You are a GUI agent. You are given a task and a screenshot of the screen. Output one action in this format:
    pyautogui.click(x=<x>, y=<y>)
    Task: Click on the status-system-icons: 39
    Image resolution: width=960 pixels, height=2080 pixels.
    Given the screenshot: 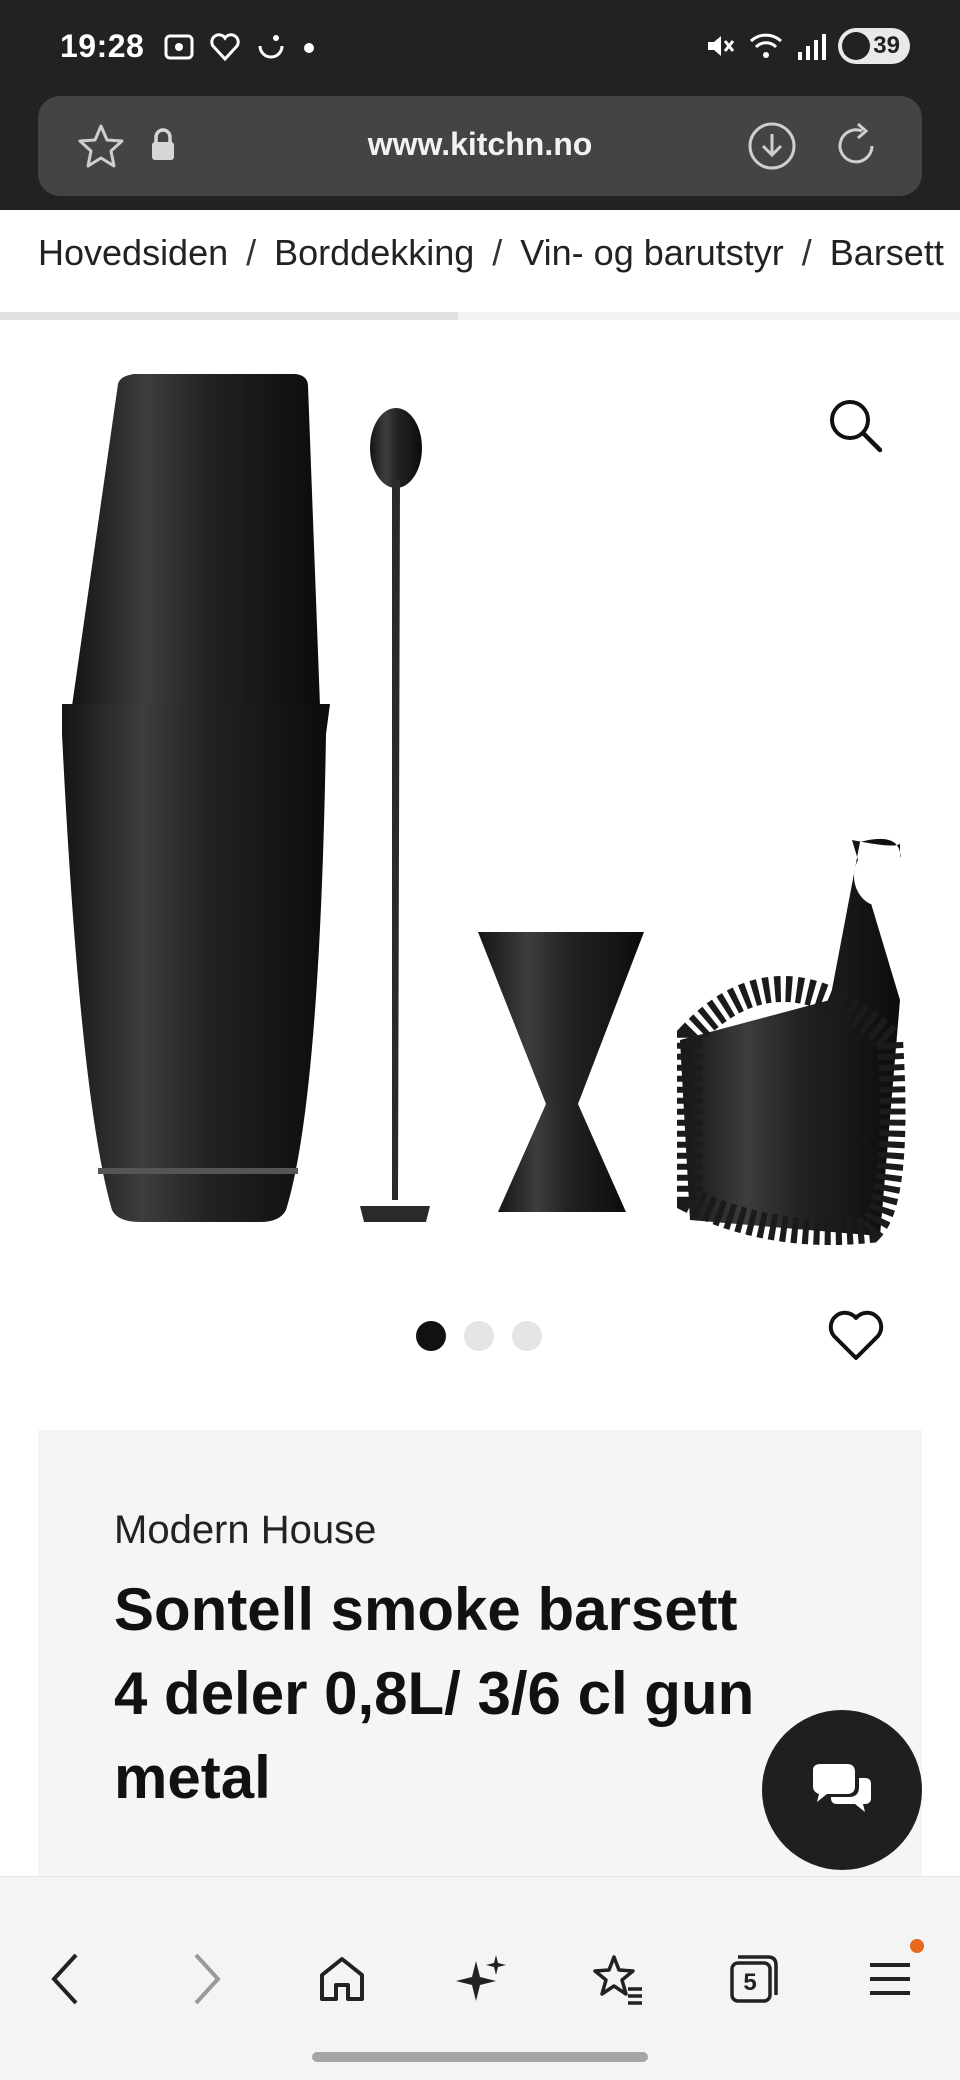 What is the action you would take?
    pyautogui.click(x=807, y=46)
    